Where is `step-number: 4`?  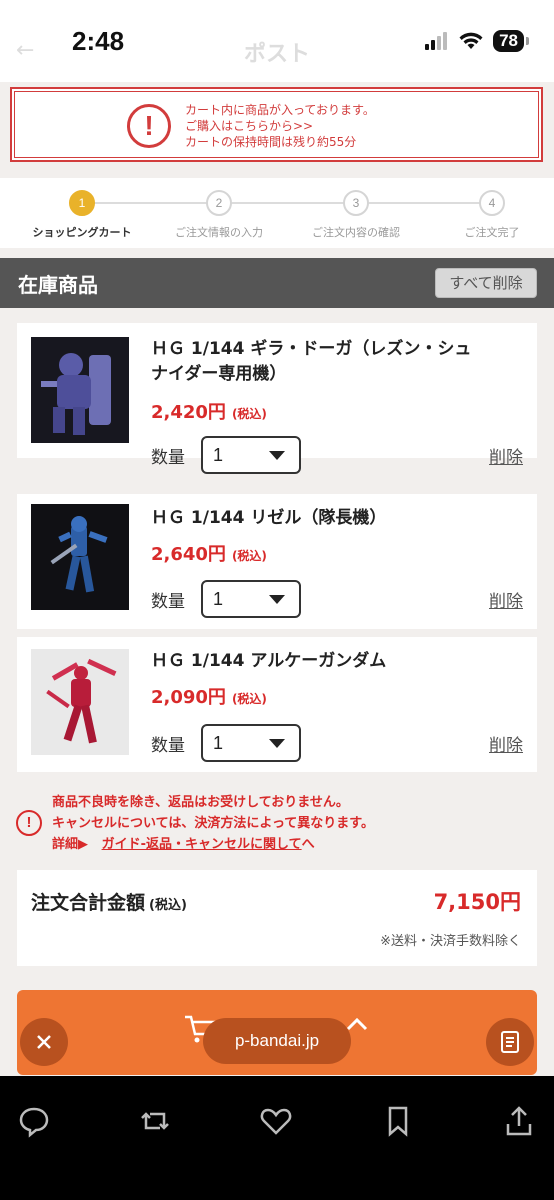 step-number: 4 is located at coordinates (492, 203).